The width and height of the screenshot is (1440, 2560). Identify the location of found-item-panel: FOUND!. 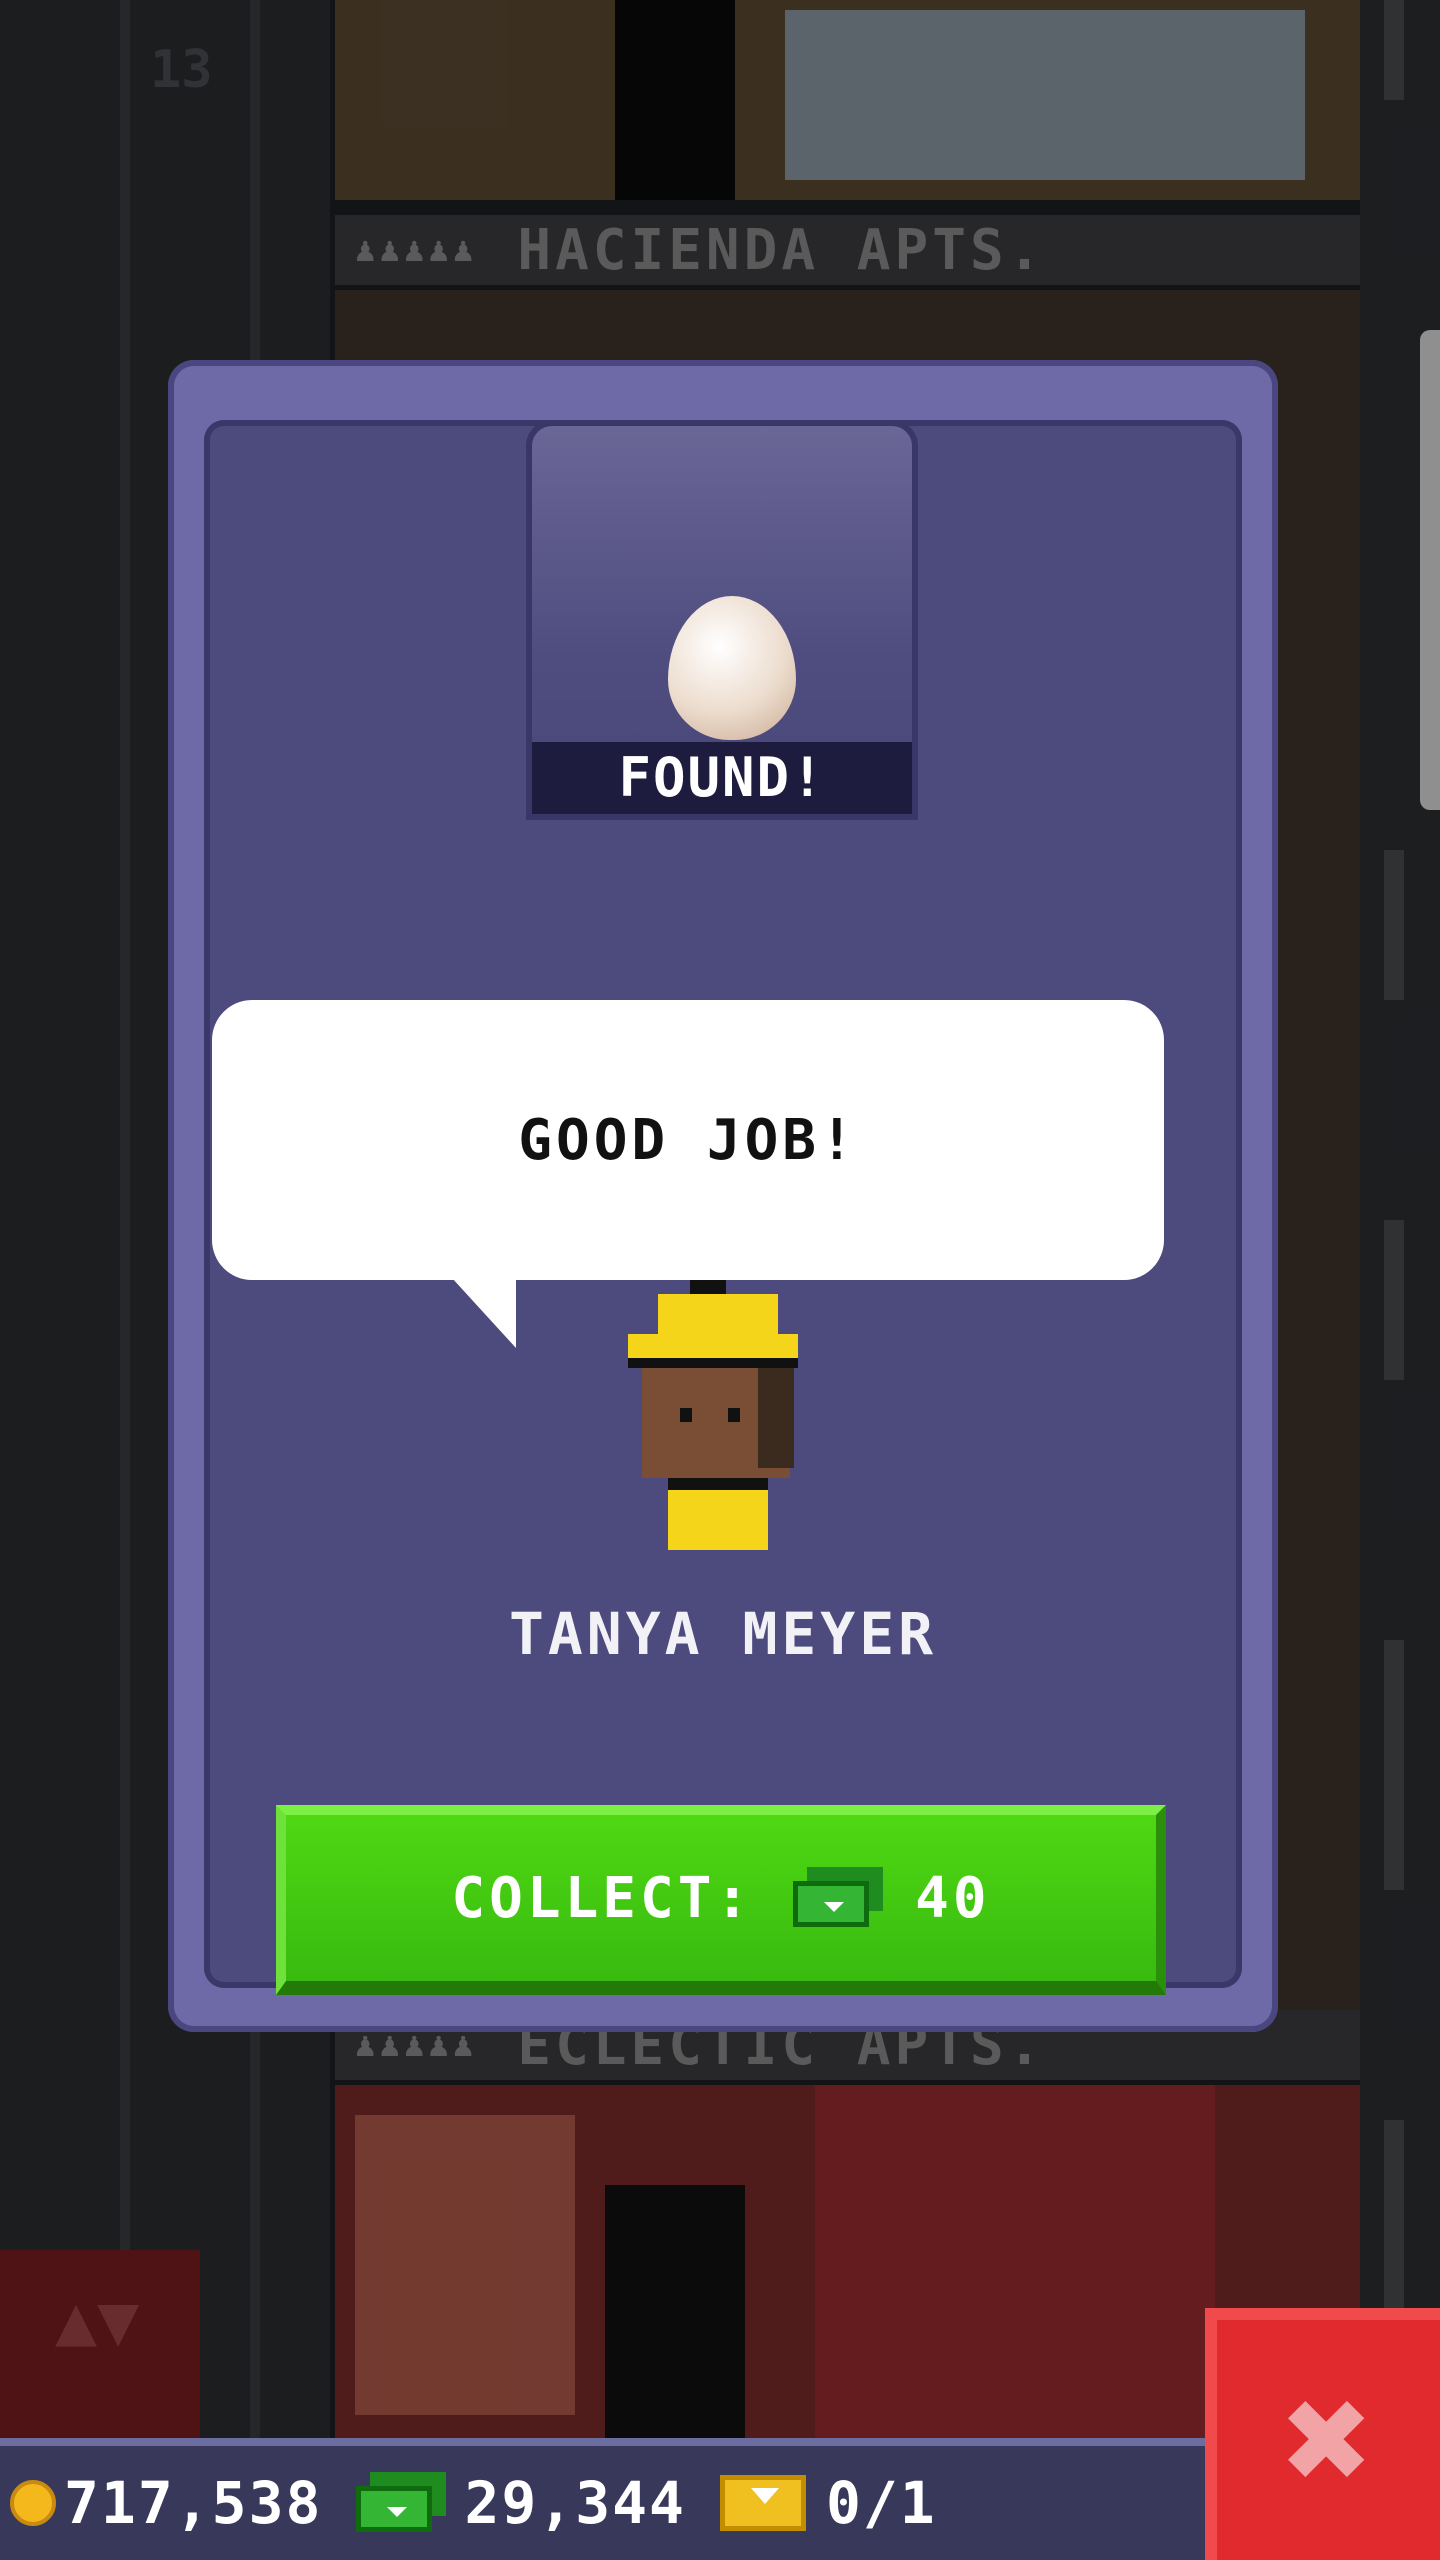
(722, 620).